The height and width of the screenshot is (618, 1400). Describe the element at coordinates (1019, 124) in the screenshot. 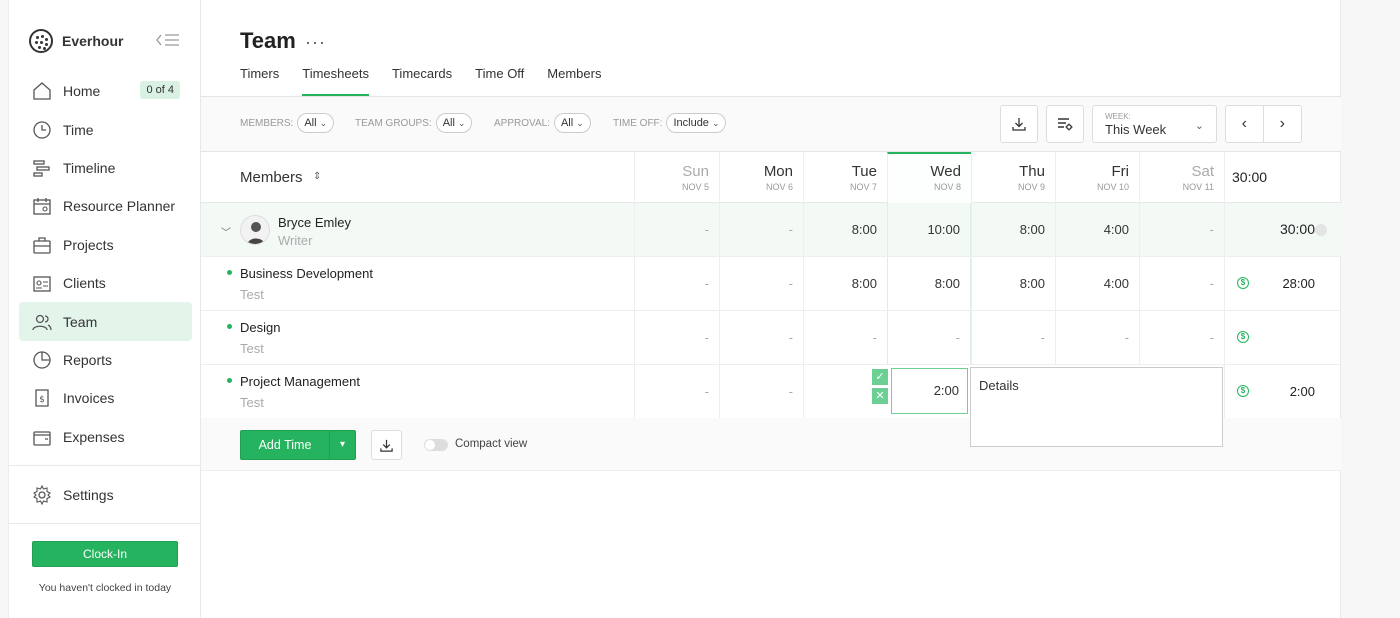

I see `export-button` at that location.